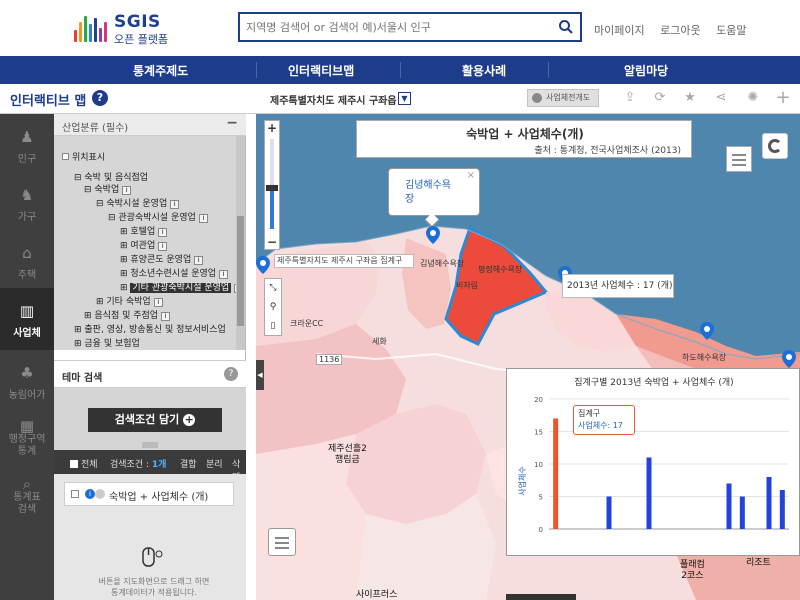 The width and height of the screenshot is (800, 600). I want to click on list-icon, so click(282, 542).